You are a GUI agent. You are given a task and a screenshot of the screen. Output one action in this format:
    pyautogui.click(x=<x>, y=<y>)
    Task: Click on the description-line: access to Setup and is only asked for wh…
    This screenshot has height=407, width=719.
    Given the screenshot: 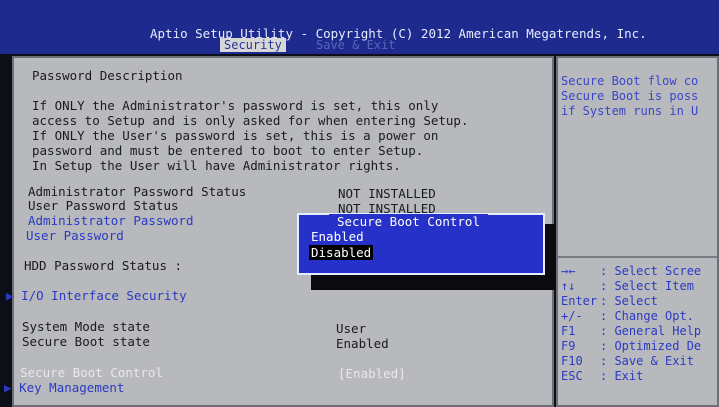 What is the action you would take?
    pyautogui.click(x=250, y=120)
    